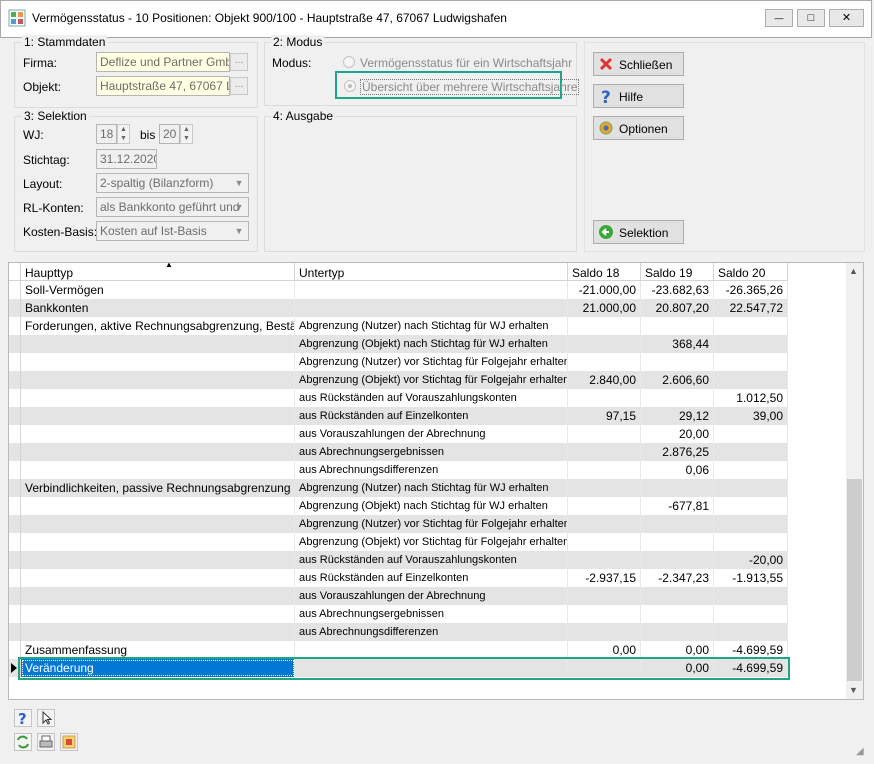  I want to click on table-cell: aus Abrechnungsdifferenzen, so click(431, 470).